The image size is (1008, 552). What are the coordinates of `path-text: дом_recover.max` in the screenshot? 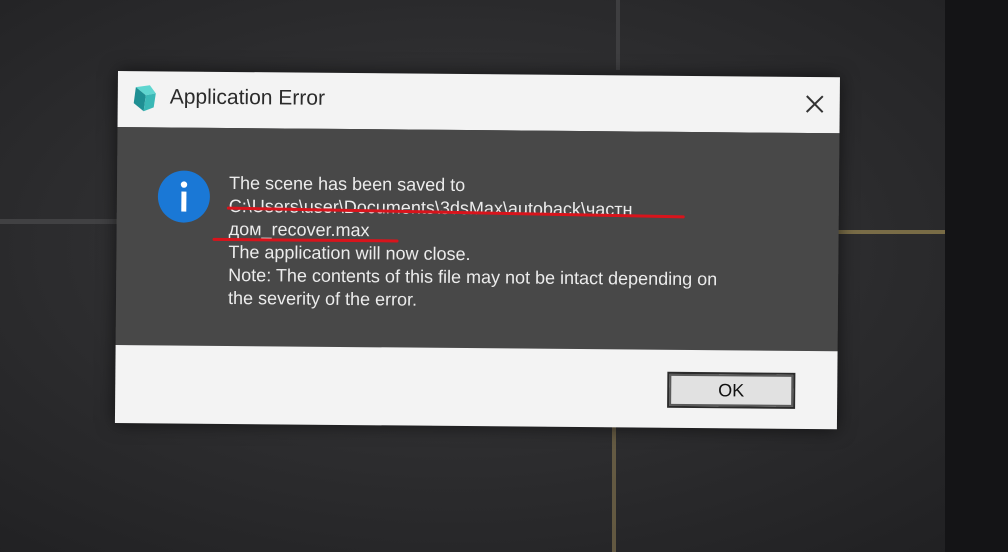 It's located at (299, 229).